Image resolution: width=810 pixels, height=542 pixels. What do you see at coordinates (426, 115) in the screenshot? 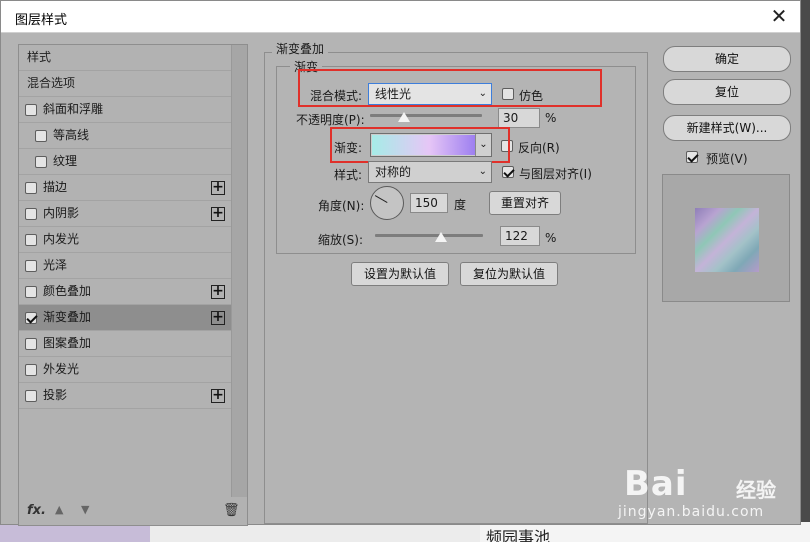
I see `opacity-slider-track` at bounding box center [426, 115].